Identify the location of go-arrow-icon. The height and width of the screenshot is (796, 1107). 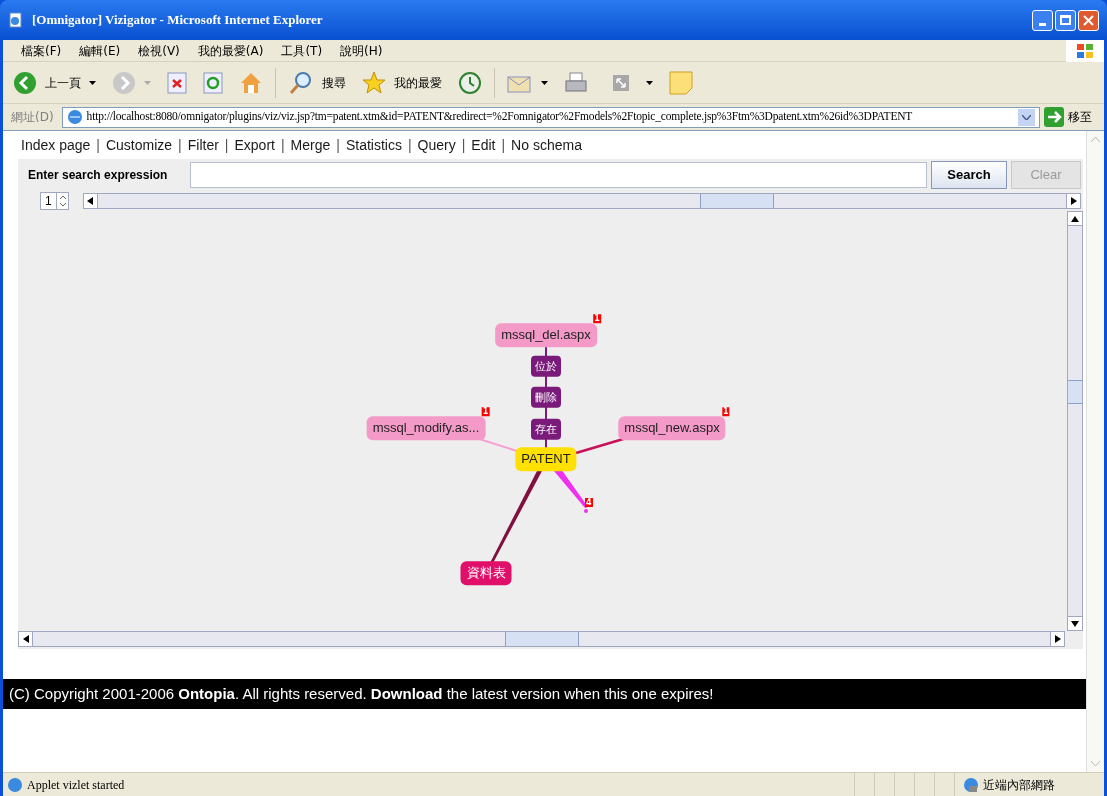
(1054, 117).